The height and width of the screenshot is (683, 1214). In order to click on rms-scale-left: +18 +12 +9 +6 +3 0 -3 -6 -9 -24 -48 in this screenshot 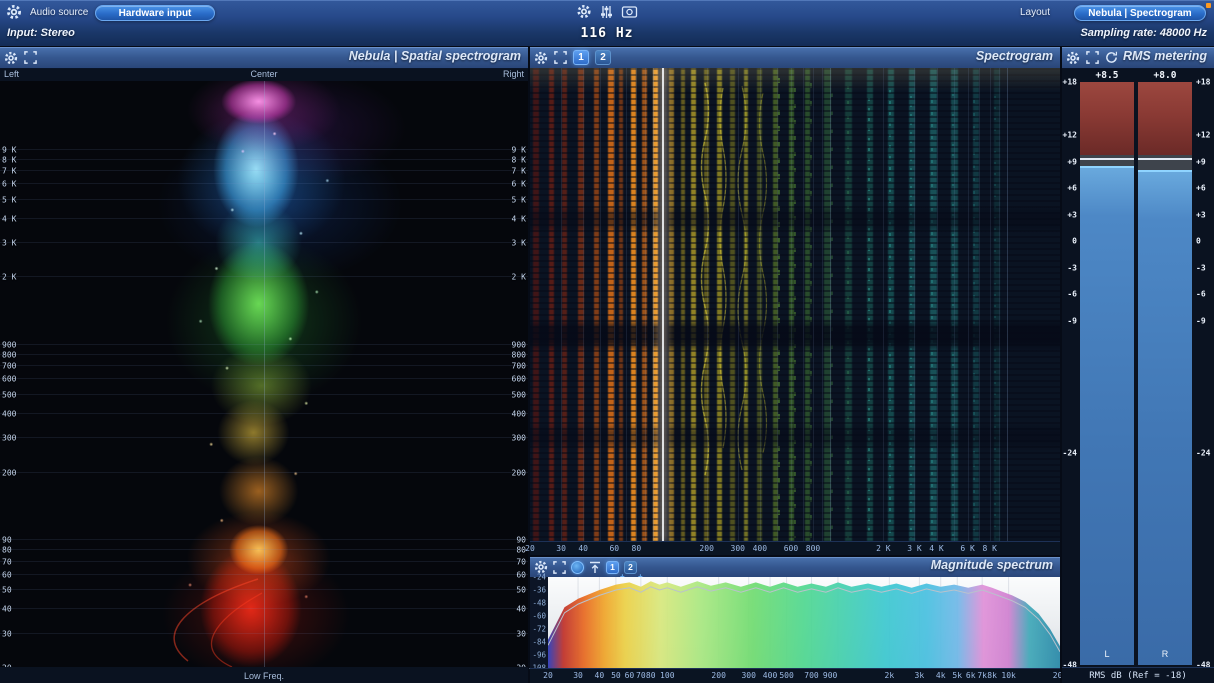, I will do `click(1069, 373)`.